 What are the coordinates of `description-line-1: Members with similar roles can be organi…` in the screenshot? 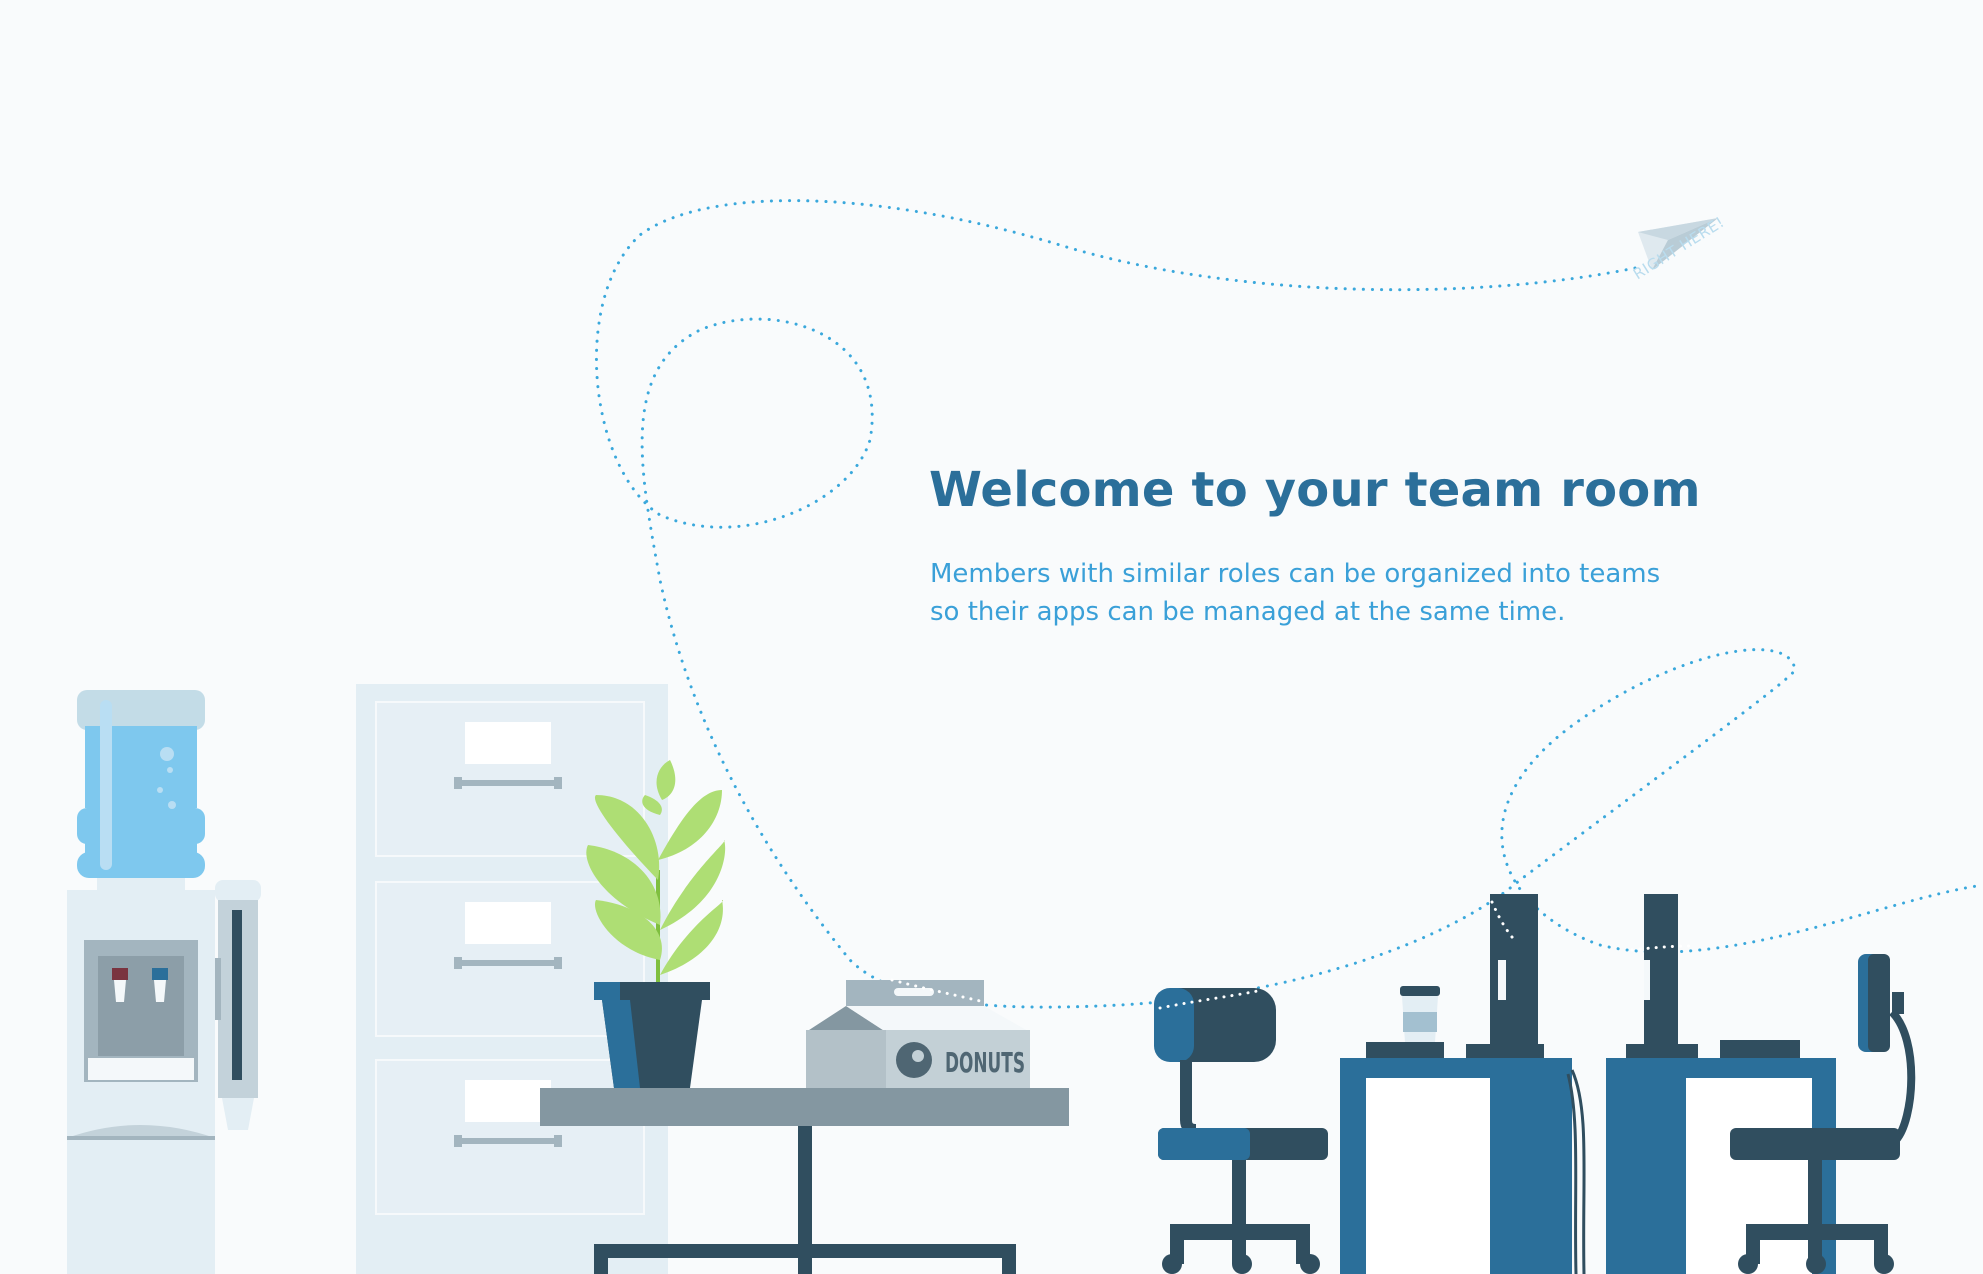 It's located at (1295, 574).